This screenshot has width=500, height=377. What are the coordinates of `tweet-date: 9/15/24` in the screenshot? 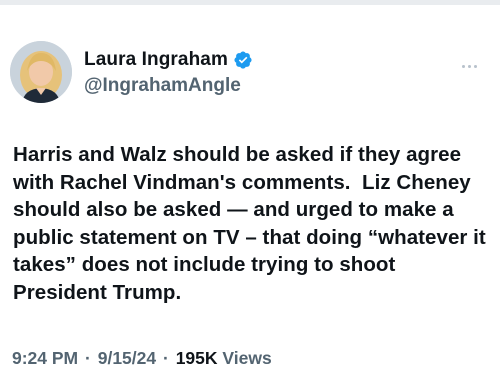 It's located at (127, 358).